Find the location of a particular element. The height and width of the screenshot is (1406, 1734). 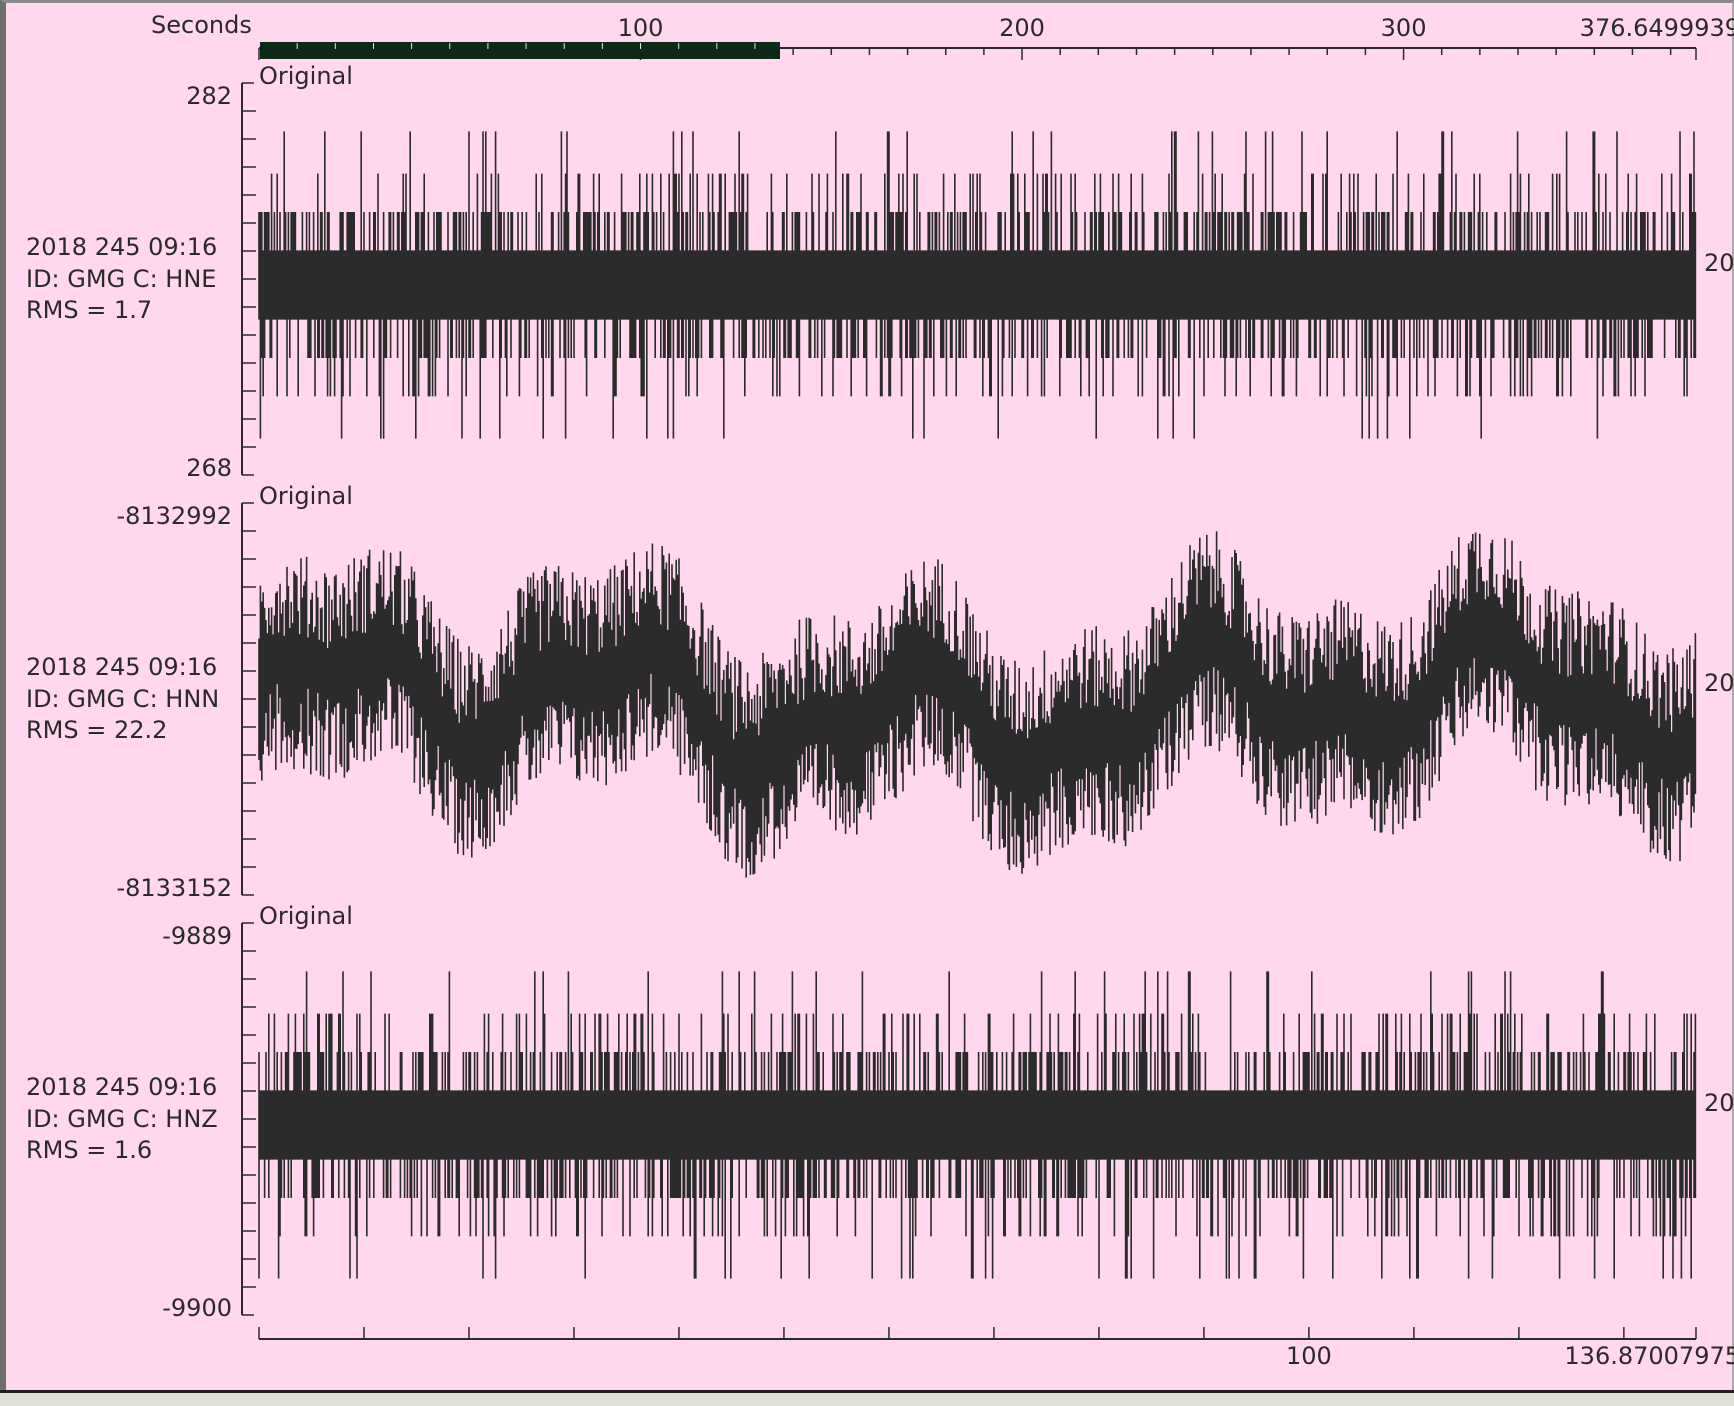

y-axis-max-label: -8132992 is located at coordinates (174, 516).